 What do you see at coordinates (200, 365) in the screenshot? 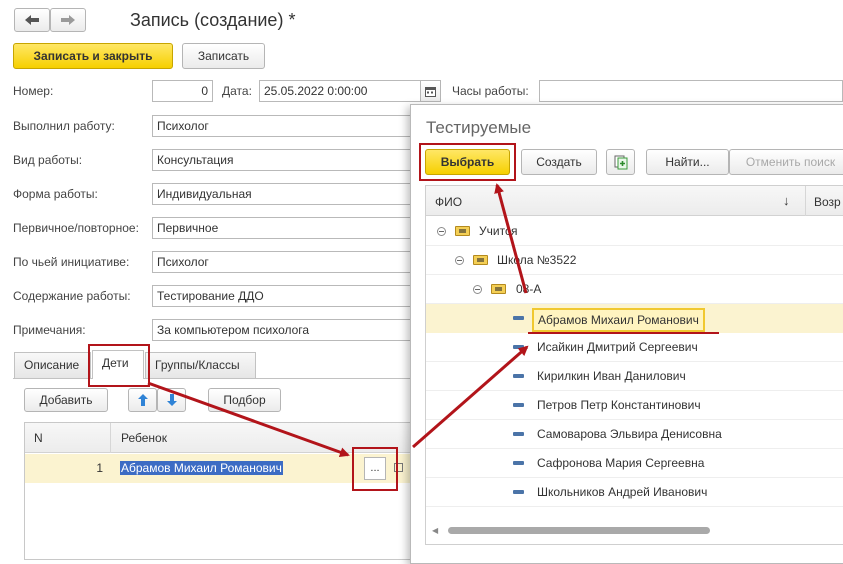
I see `tab-groups-classes: Группы/Классы` at bounding box center [200, 365].